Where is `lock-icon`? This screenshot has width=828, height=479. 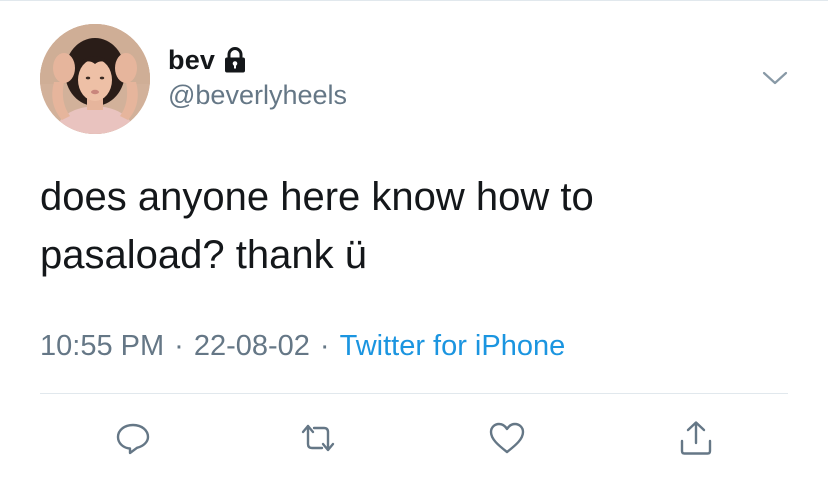 lock-icon is located at coordinates (235, 60).